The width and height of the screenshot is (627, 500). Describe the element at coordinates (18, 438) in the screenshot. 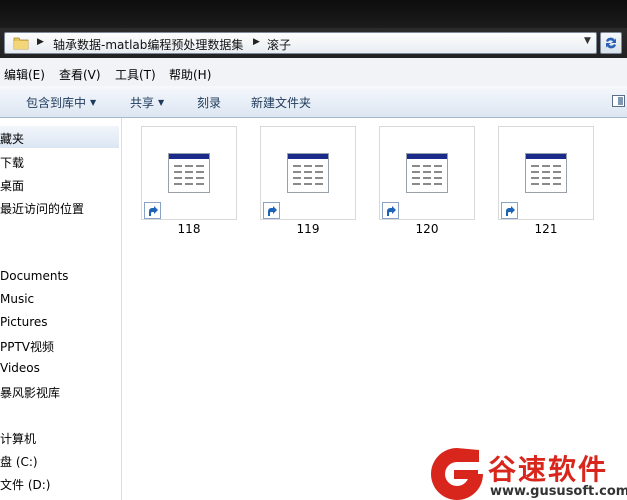

I see `nav-item-computer: 计算机` at that location.